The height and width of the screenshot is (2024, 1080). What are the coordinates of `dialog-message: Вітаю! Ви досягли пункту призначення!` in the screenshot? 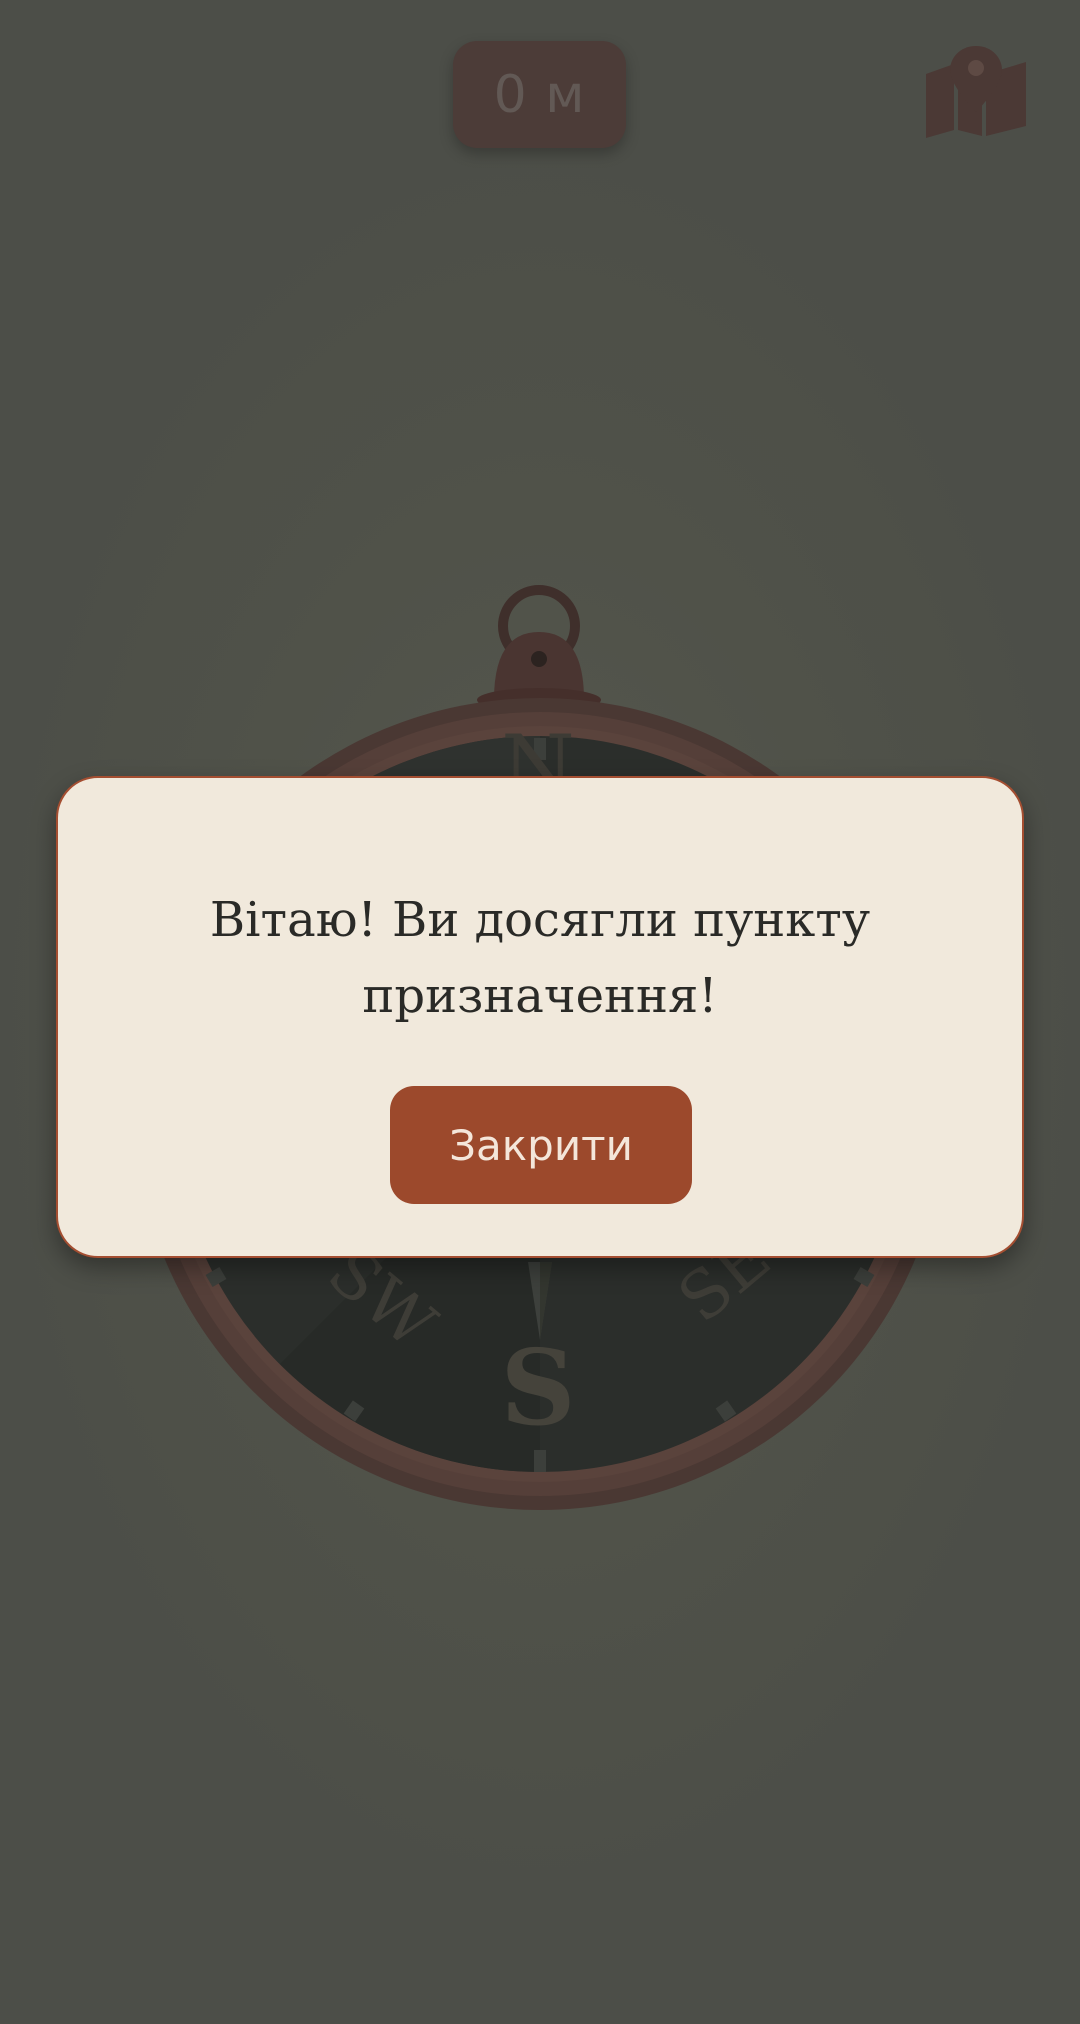 It's located at (540, 958).